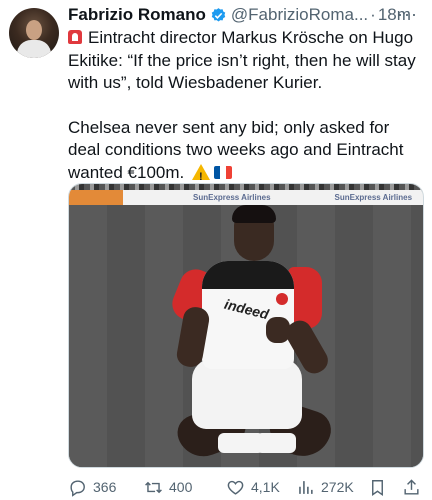 The image size is (432, 500). What do you see at coordinates (282, 299) in the screenshot?
I see `club-badge` at bounding box center [282, 299].